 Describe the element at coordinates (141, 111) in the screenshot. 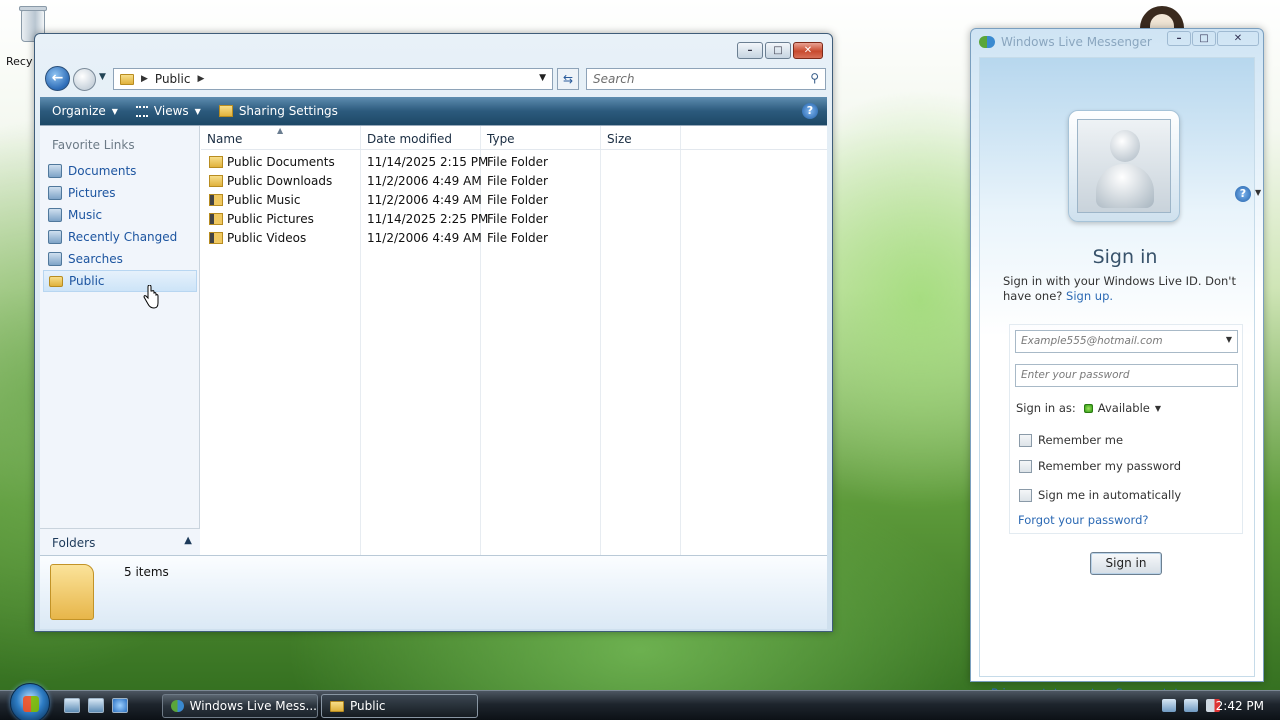

I see `views-icon` at that location.